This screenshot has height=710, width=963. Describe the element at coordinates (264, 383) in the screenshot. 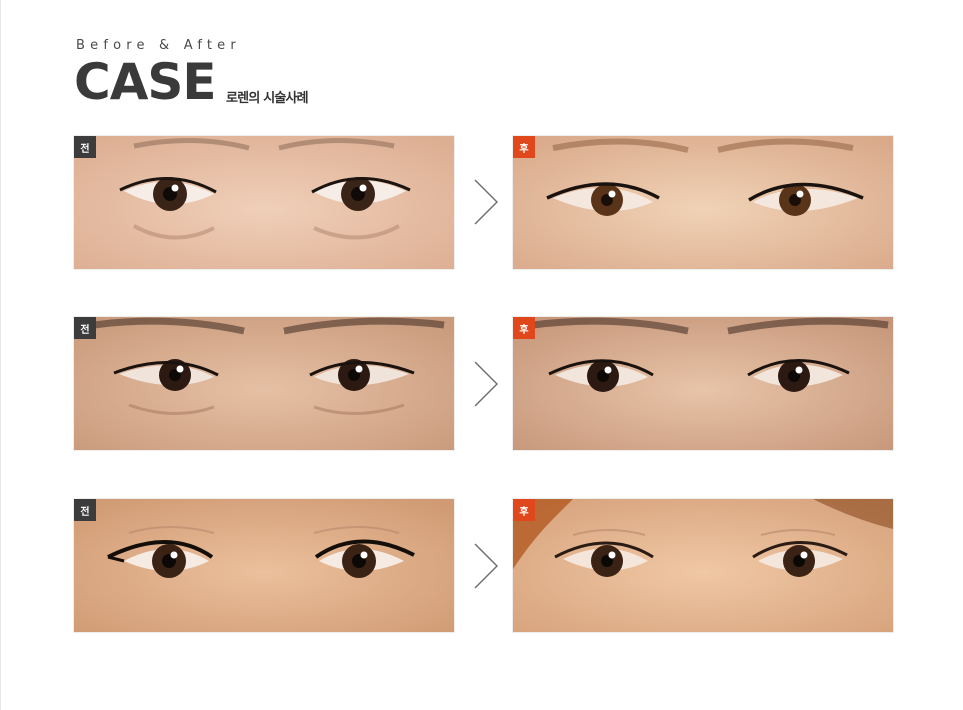

I see `case-2-before-photo: 전` at that location.